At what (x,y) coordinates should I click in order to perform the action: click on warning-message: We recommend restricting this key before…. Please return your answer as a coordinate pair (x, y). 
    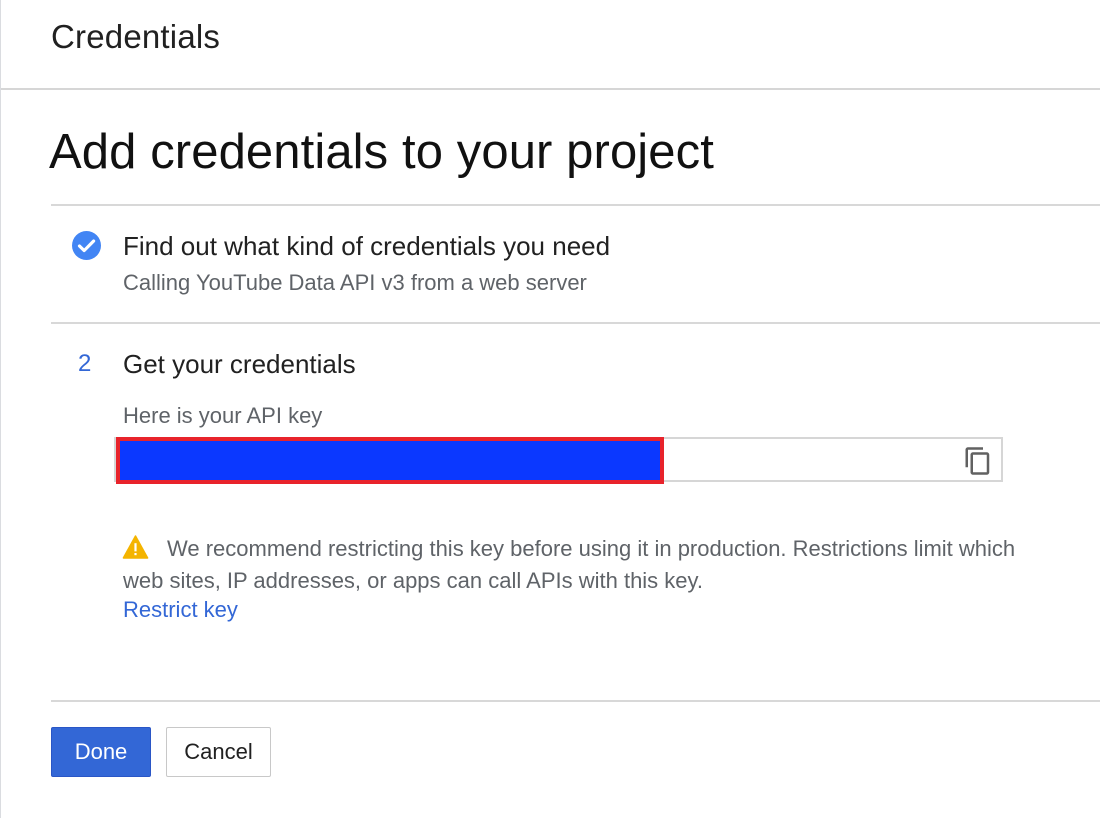
    Looking at the image, I should click on (569, 564).